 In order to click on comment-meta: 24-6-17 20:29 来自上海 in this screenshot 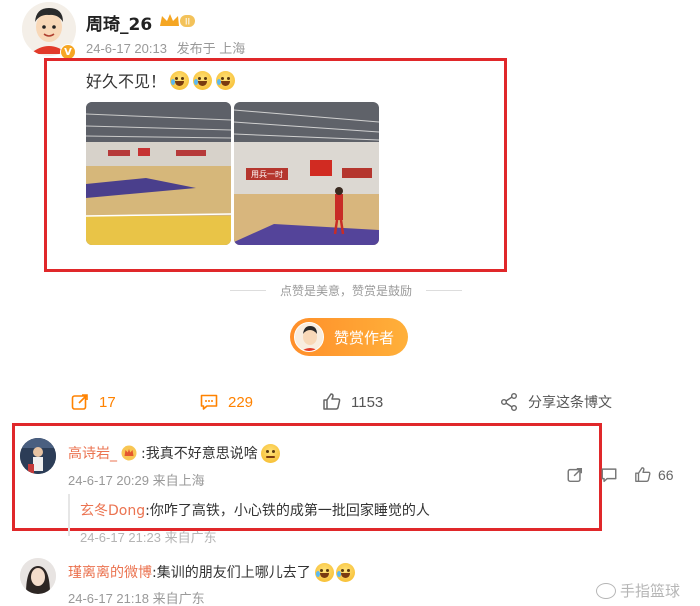, I will do `click(136, 479)`.